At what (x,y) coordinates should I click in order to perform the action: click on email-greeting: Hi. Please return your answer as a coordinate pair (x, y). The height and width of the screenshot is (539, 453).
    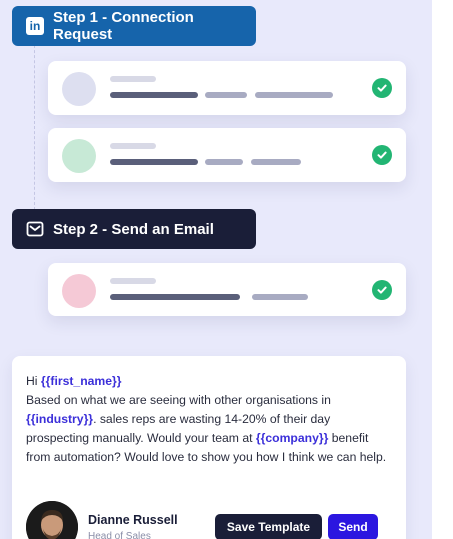
    Looking at the image, I should click on (33, 381).